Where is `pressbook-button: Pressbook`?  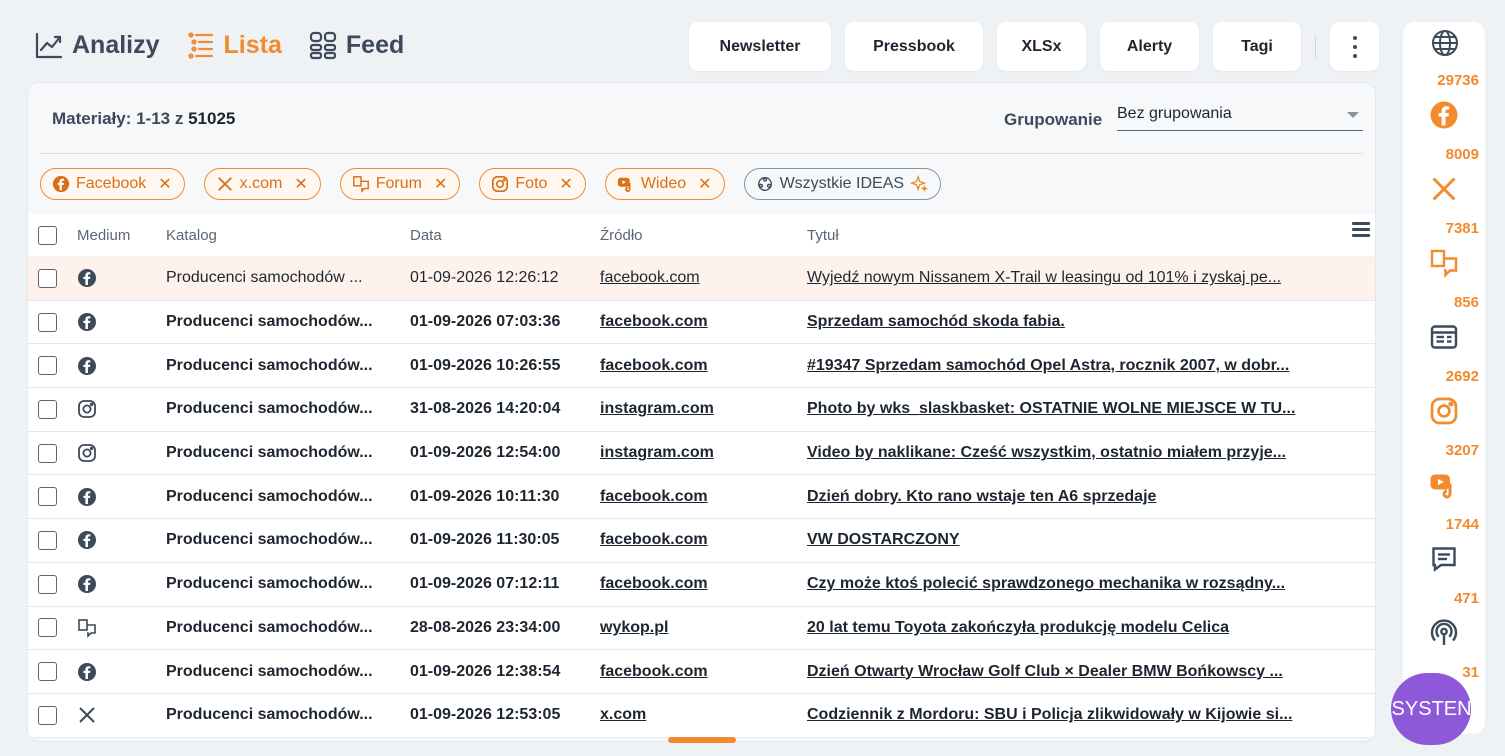 pressbook-button: Pressbook is located at coordinates (914, 46).